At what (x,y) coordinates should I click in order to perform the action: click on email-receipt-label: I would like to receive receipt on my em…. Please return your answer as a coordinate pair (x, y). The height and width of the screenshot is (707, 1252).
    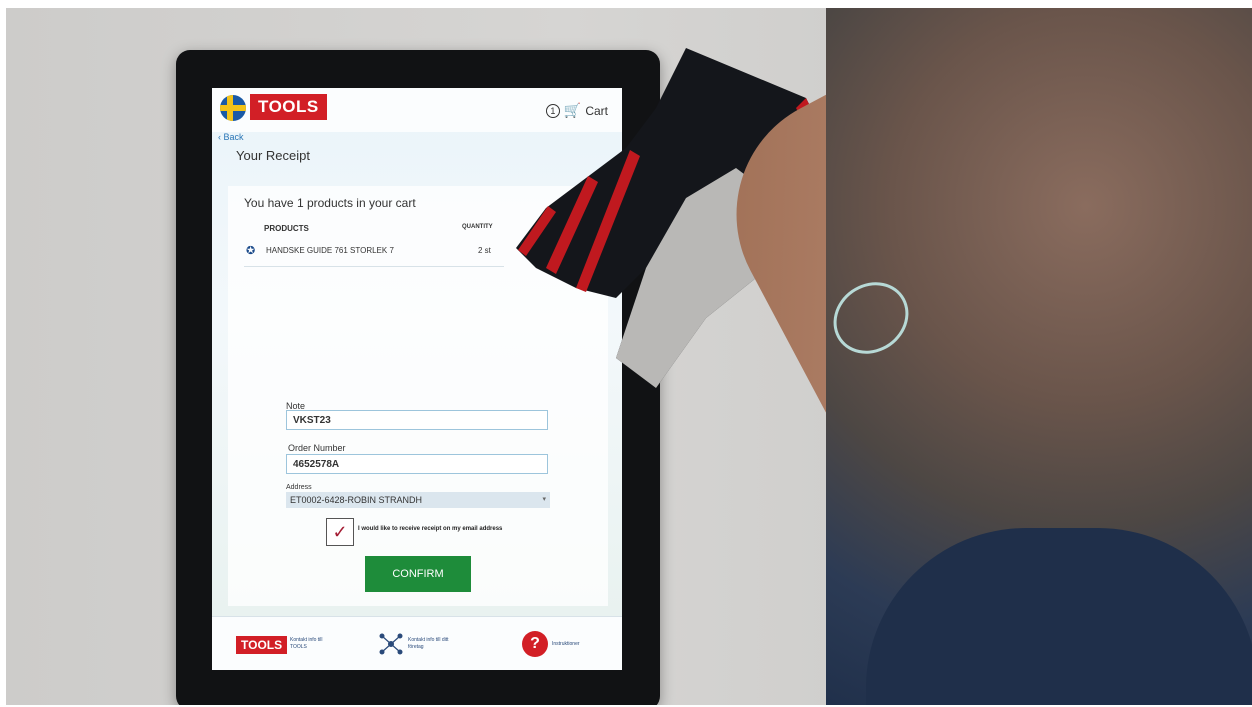
    Looking at the image, I should click on (430, 529).